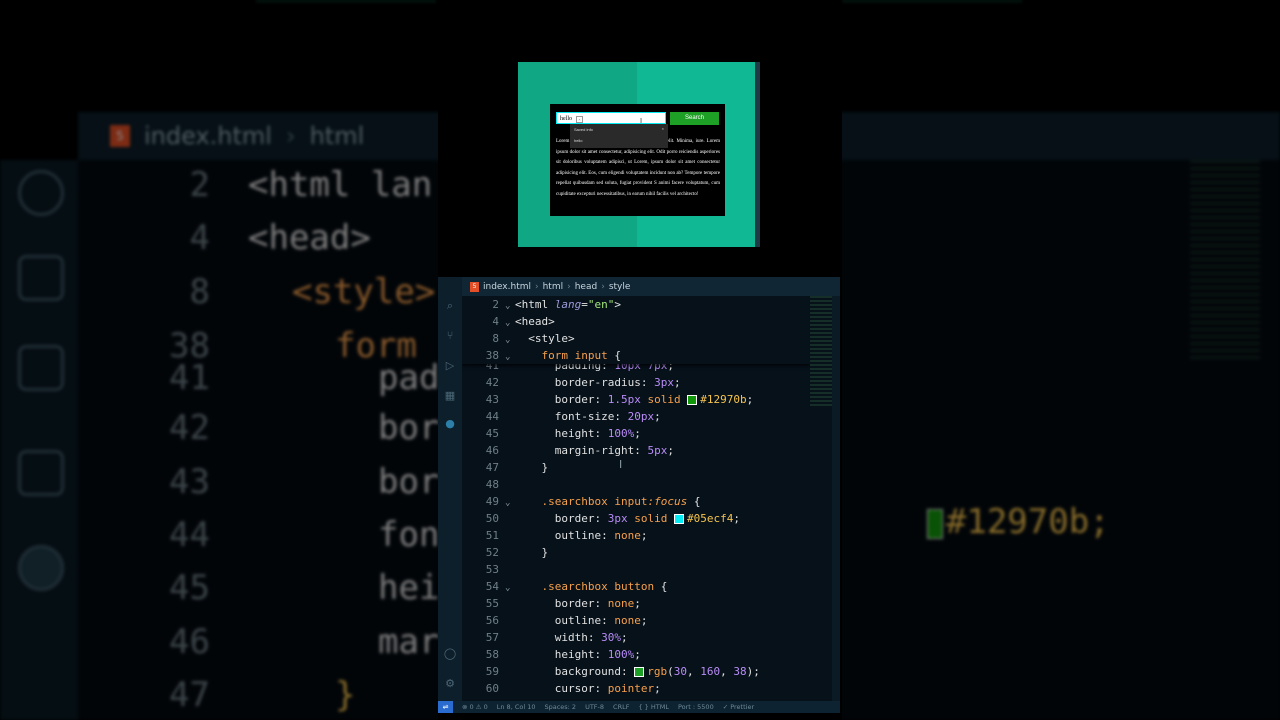 Image resolution: width=1280 pixels, height=720 pixels. What do you see at coordinates (622, 355) in the screenshot?
I see `code-line: 38 ⌄ form input {` at bounding box center [622, 355].